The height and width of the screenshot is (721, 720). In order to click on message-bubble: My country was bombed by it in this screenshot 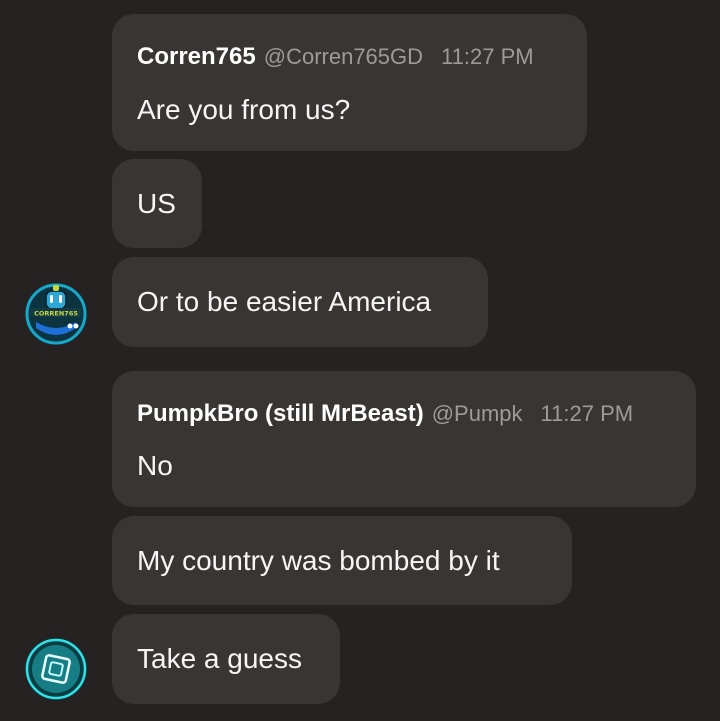, I will do `click(342, 560)`.